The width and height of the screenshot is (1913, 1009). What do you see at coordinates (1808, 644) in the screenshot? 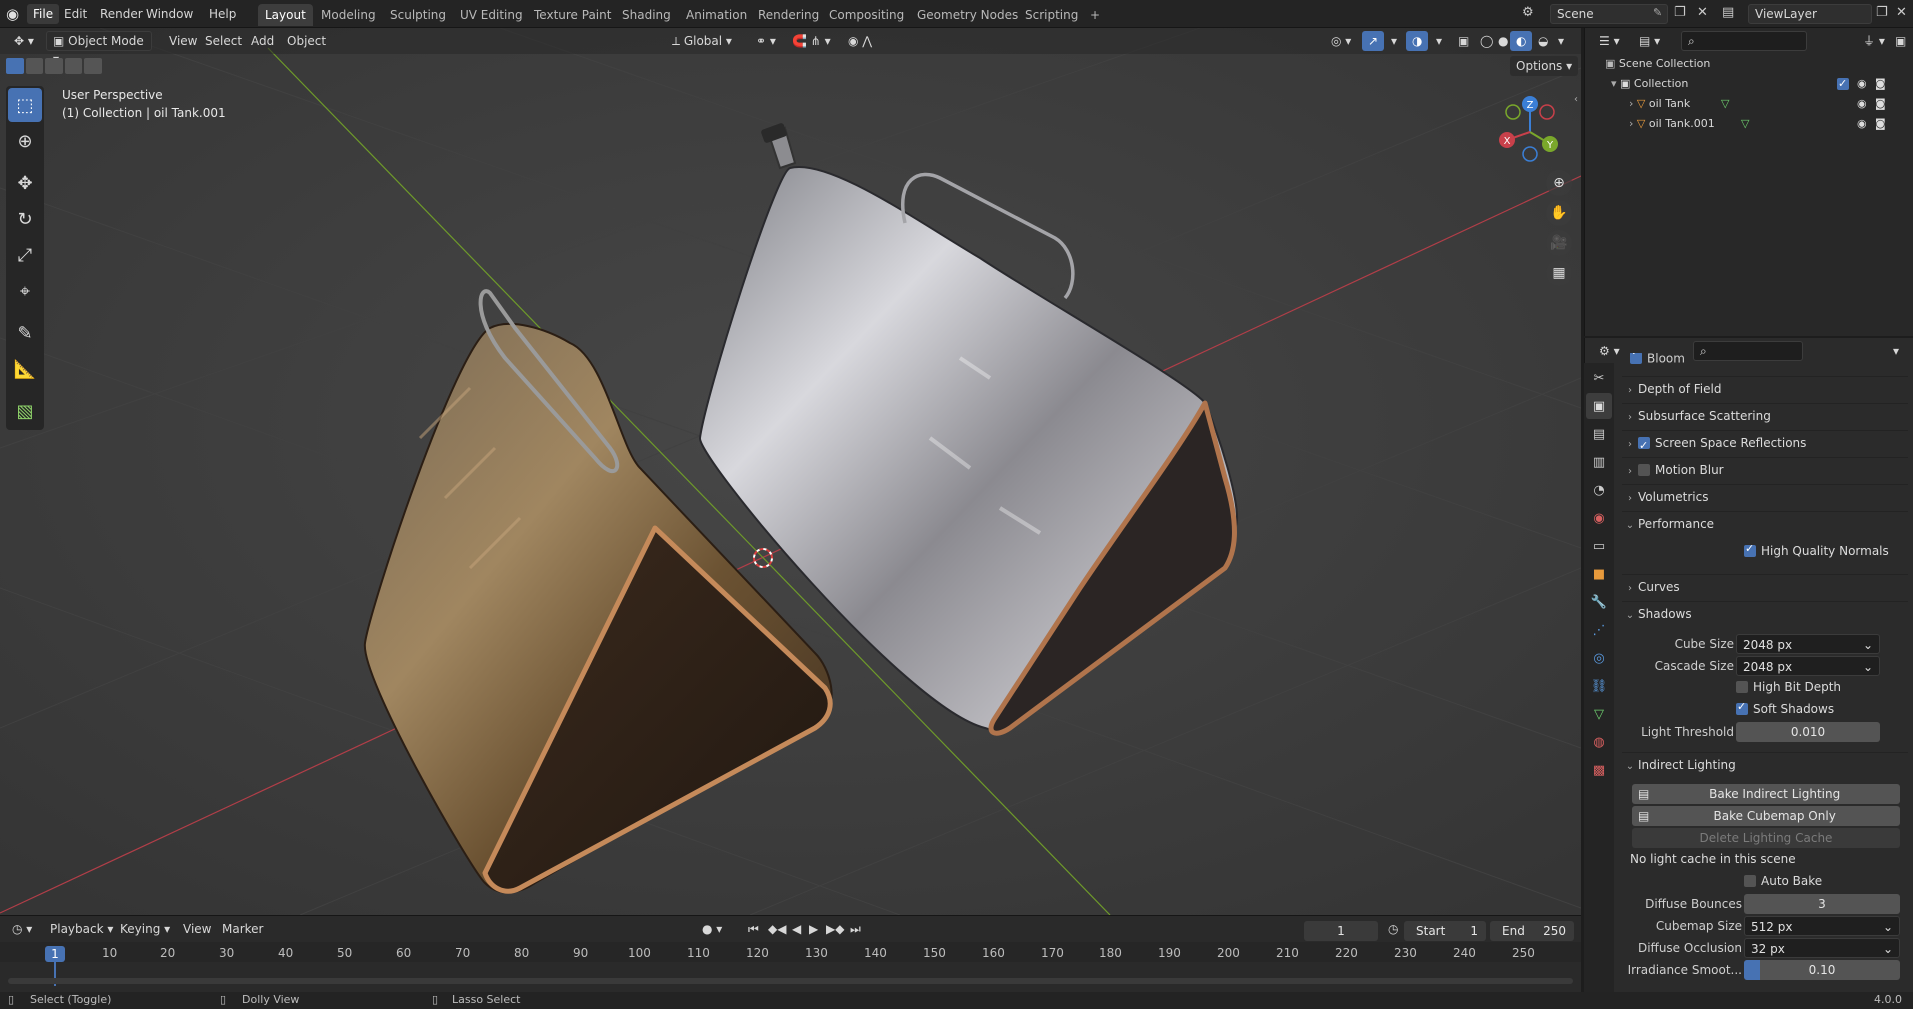
I see `cube-size-dropdown: 2048 px ⌄` at bounding box center [1808, 644].